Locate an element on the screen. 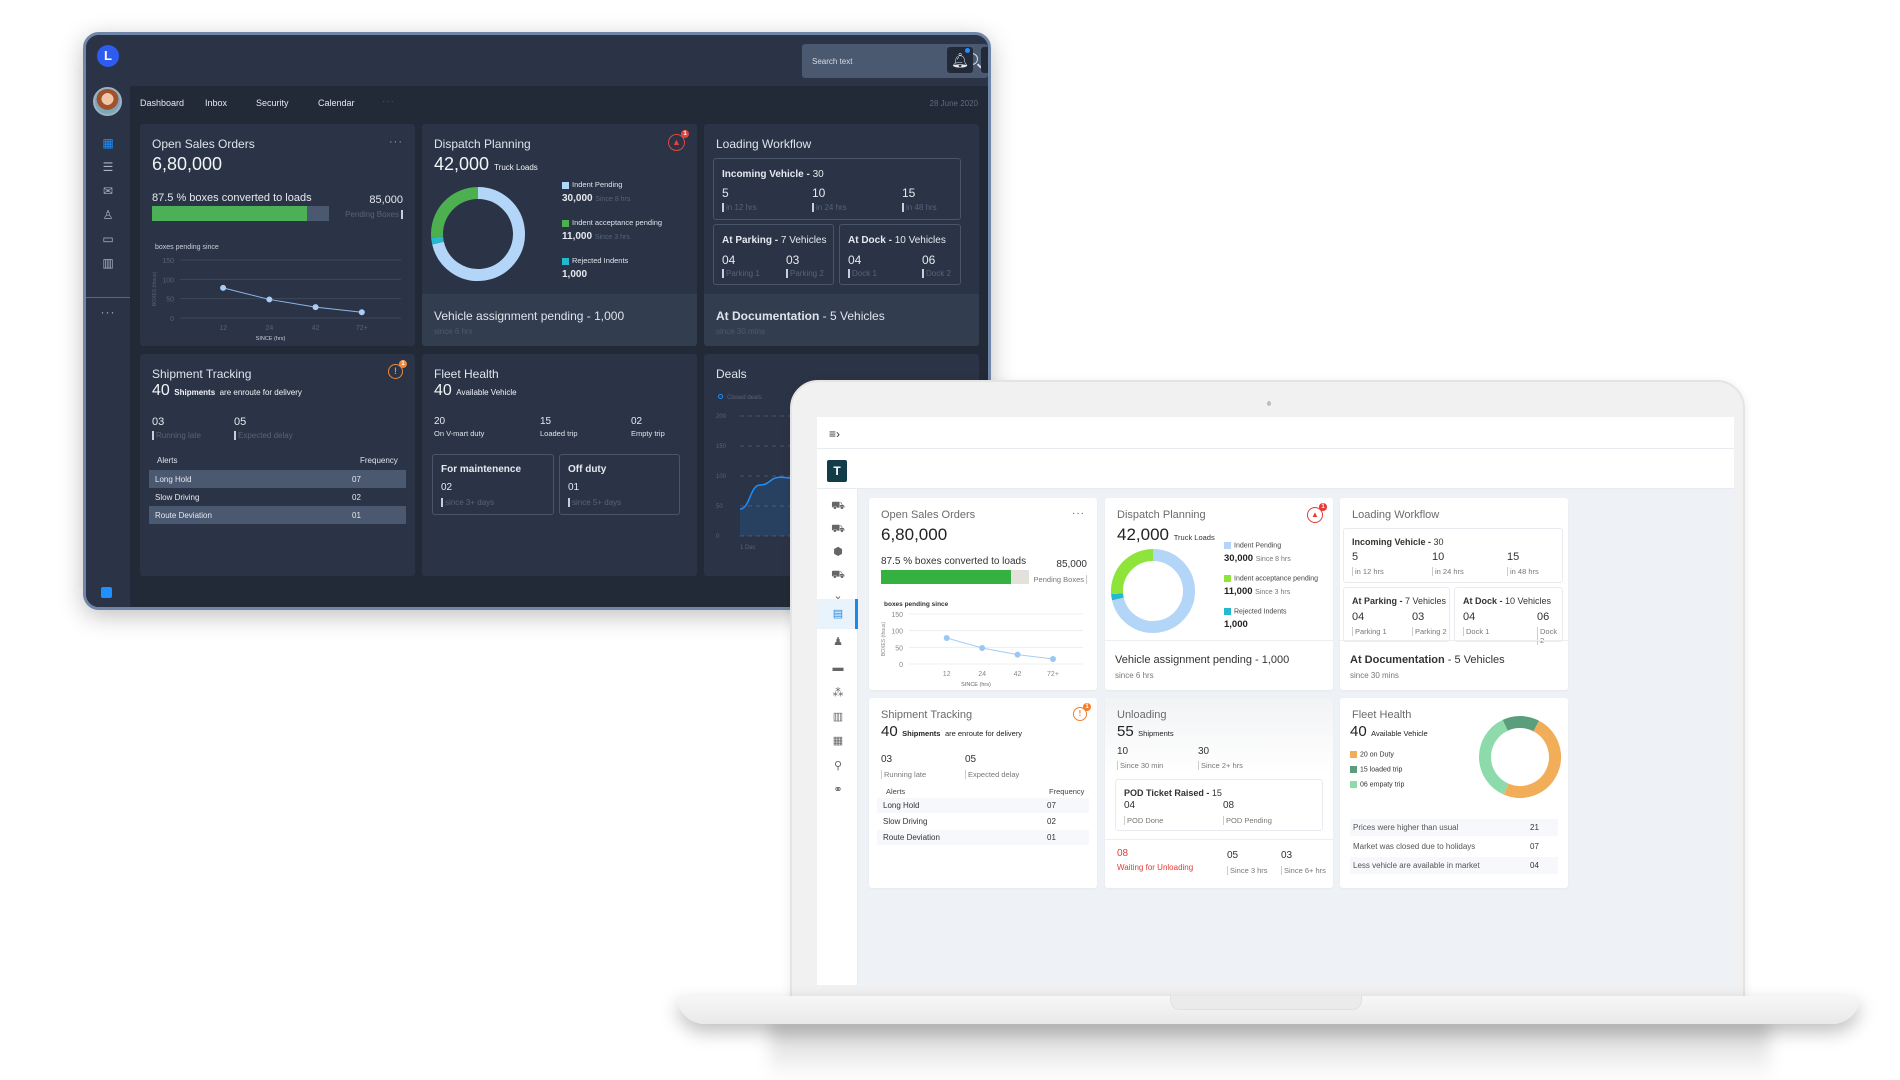 This screenshot has height=1080, width=1900. box-icon: ⬢ is located at coordinates (838, 552).